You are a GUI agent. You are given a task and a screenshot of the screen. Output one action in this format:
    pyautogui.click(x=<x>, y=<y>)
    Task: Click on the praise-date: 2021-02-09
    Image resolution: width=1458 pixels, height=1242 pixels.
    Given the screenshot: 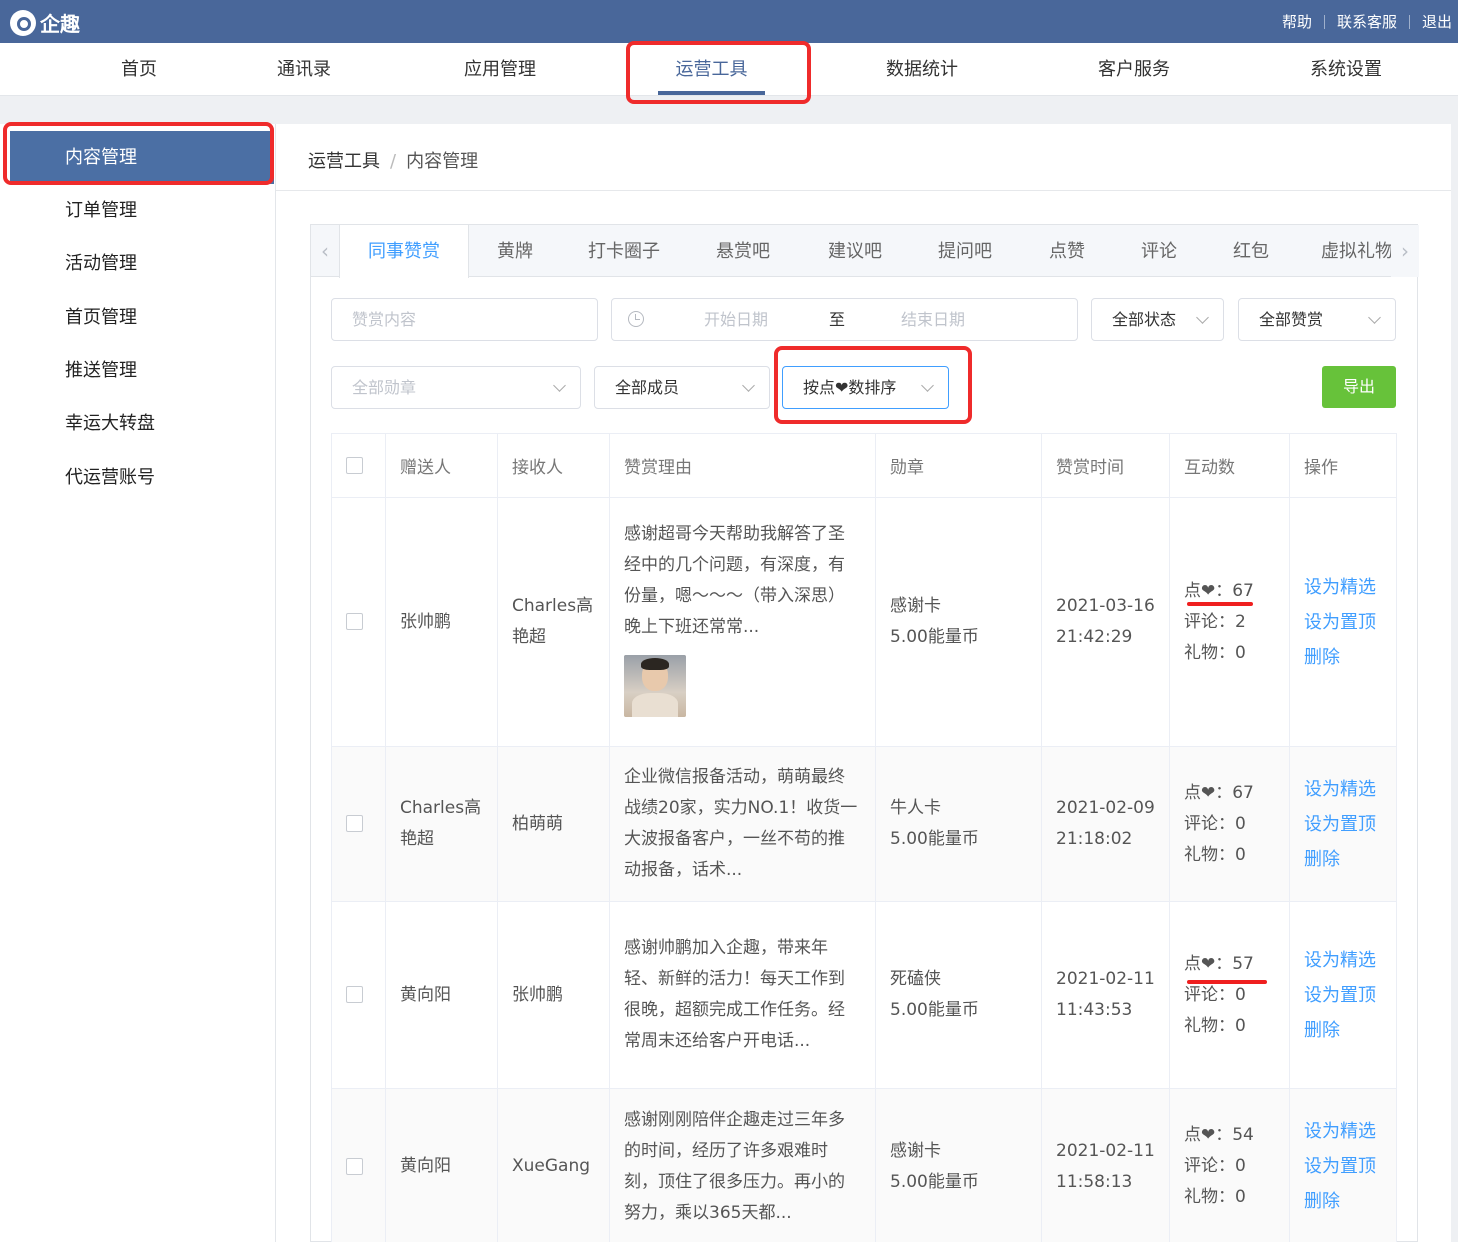 What is the action you would take?
    pyautogui.click(x=1105, y=808)
    